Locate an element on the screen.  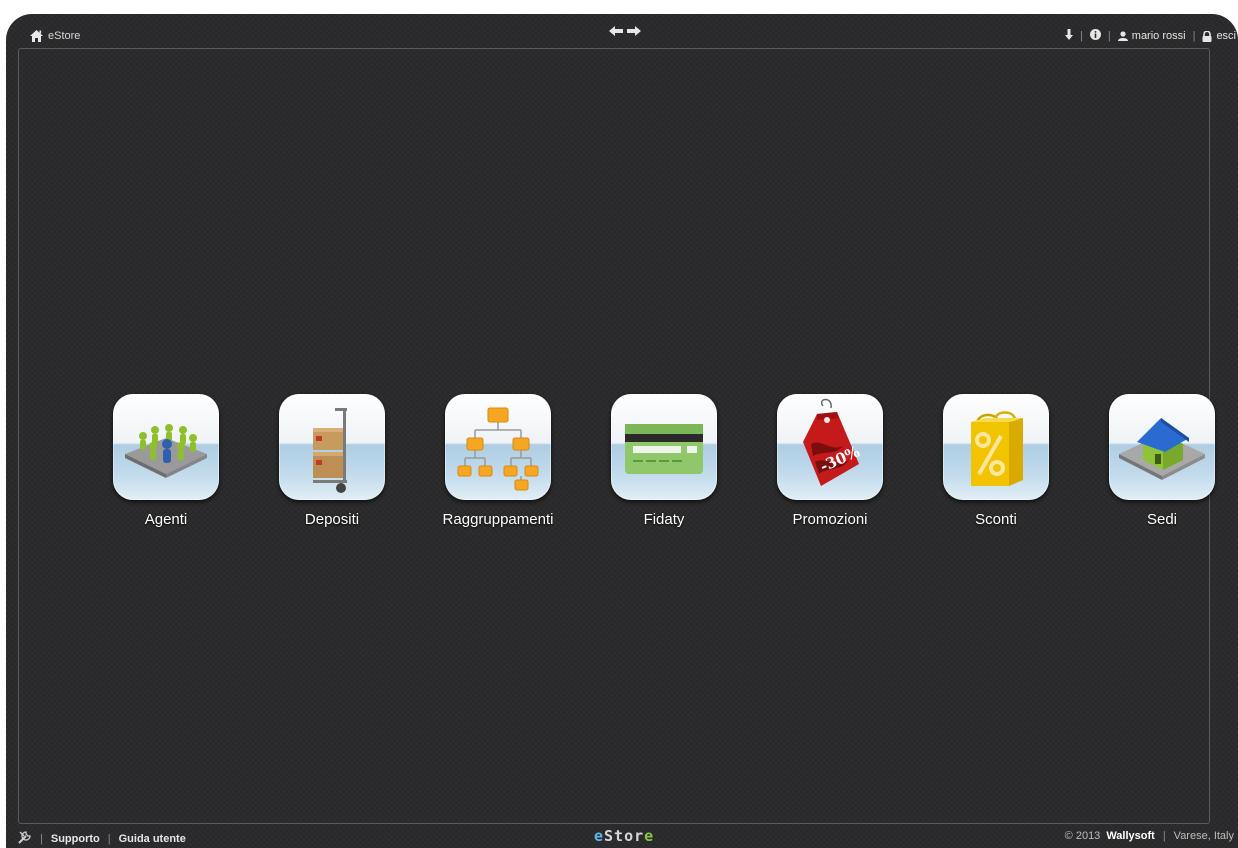
tools-icon is located at coordinates (25, 838).